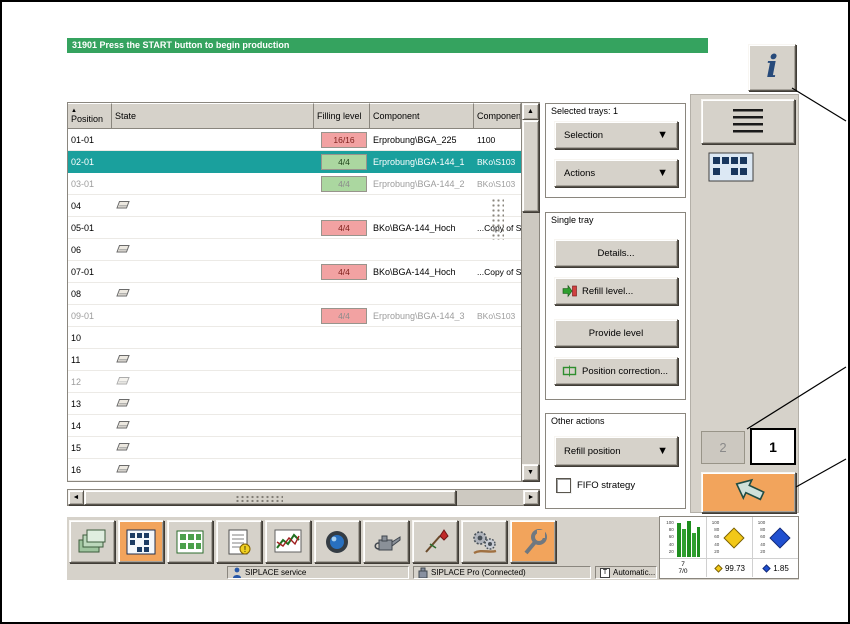 The width and height of the screenshot is (850, 624). What do you see at coordinates (780, 537) in the screenshot?
I see `blue-diamond-icon` at bounding box center [780, 537].